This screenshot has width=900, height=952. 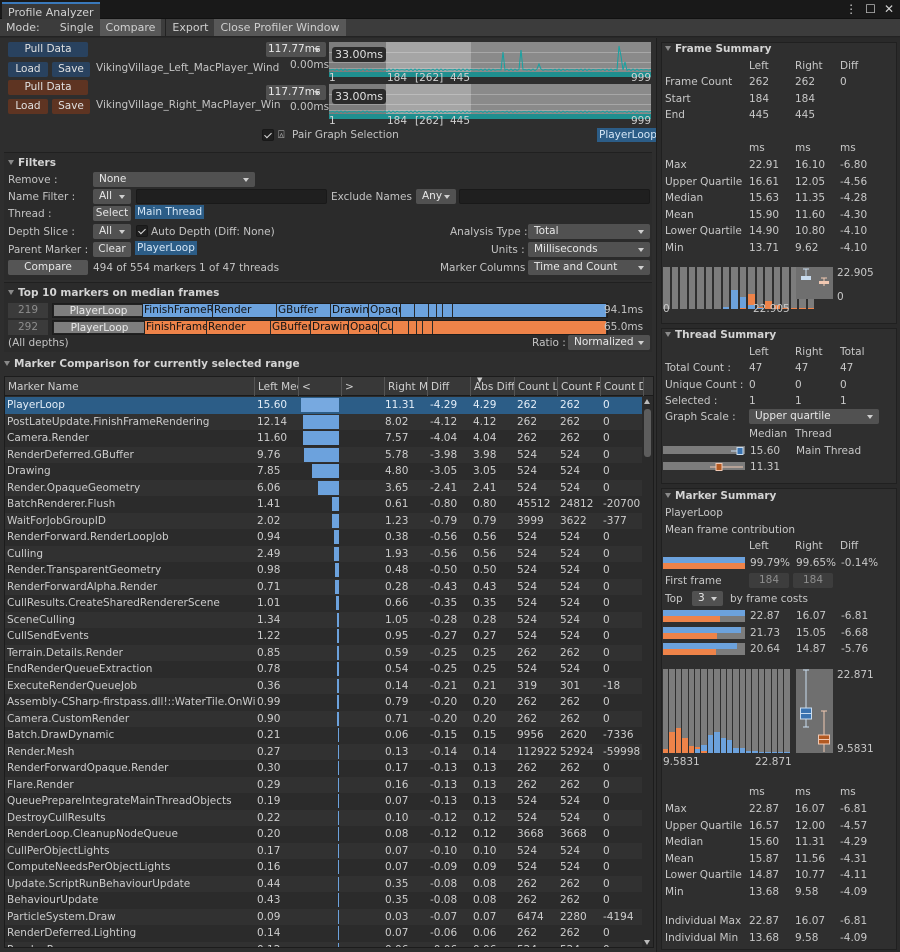 What do you see at coordinates (176, 327) in the screenshot?
I see `top10-marker-segment: FinishFrameR` at bounding box center [176, 327].